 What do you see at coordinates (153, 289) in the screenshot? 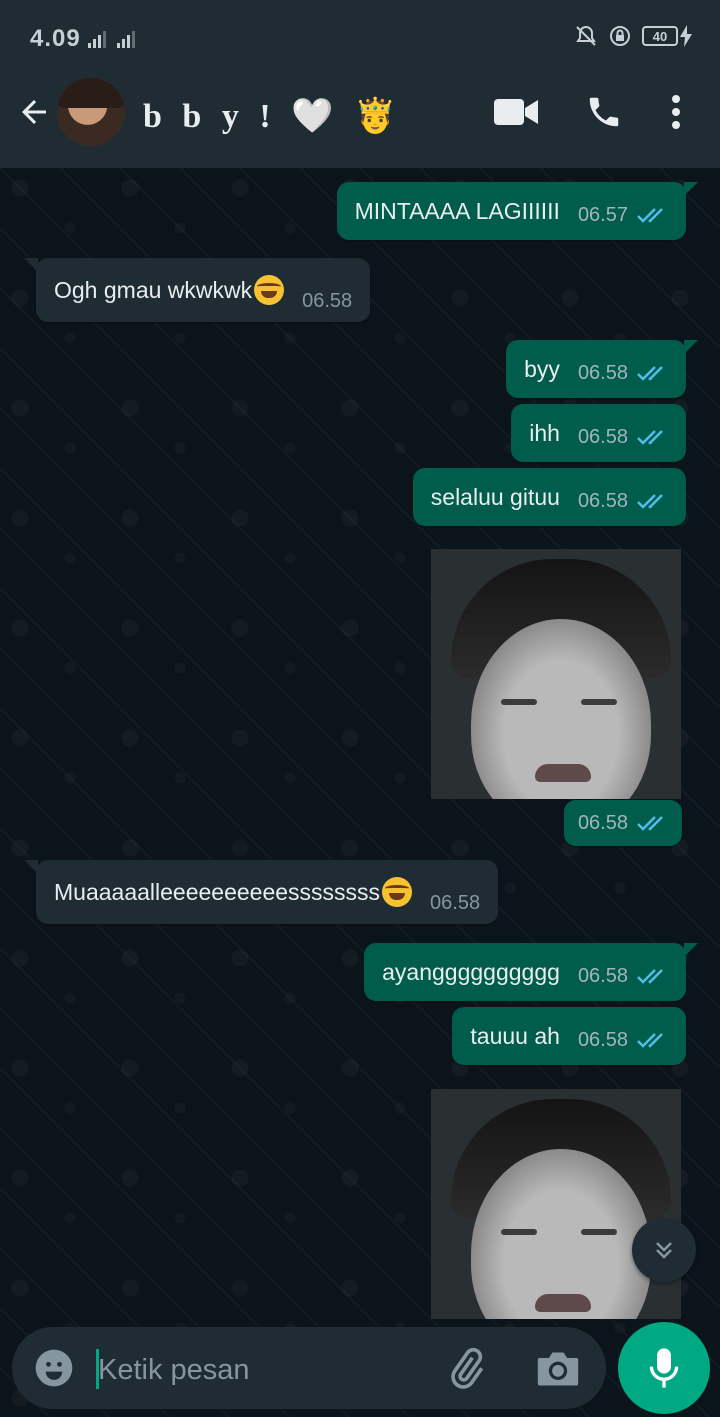
I see `message-text: Ogh gmau wkwkwk` at bounding box center [153, 289].